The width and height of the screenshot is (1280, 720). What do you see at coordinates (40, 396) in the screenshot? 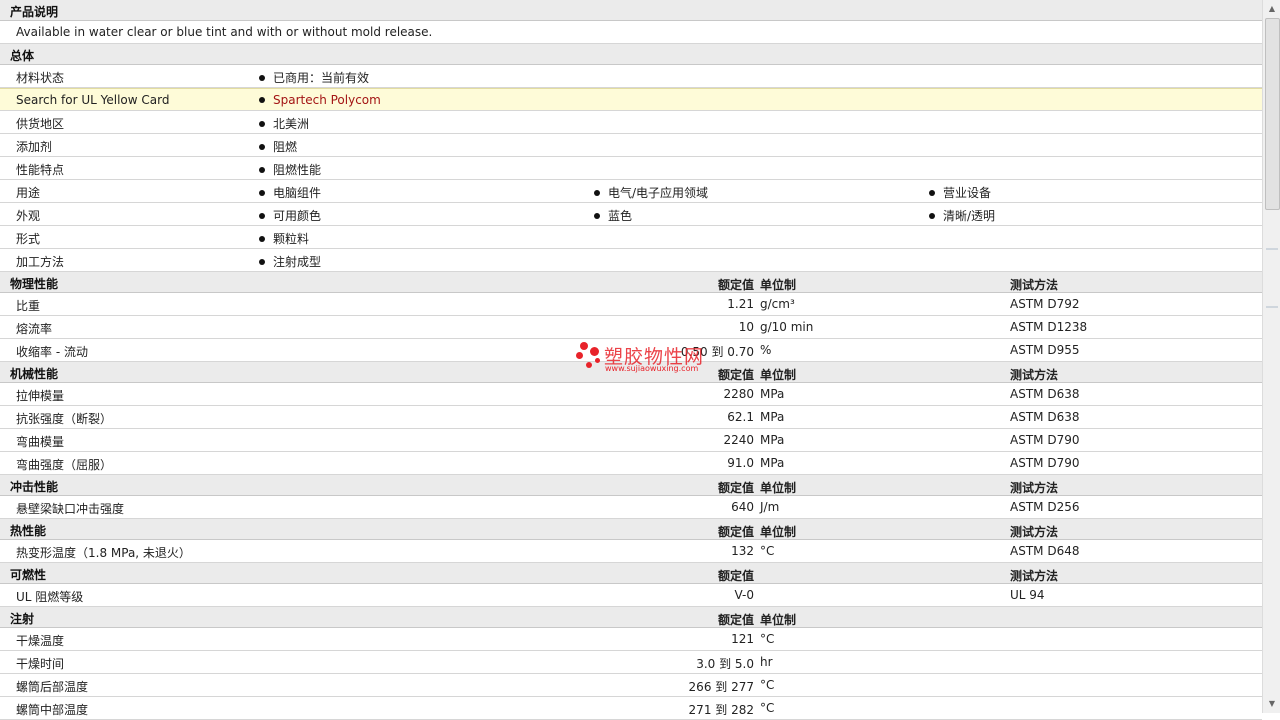
I see `property-name: 拉伸模量` at bounding box center [40, 396].